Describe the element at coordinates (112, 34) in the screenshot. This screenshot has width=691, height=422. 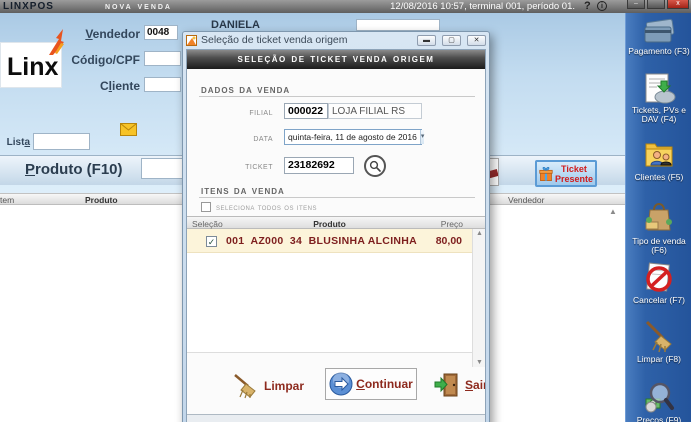
I see `vendedor-label: Vendedor` at that location.